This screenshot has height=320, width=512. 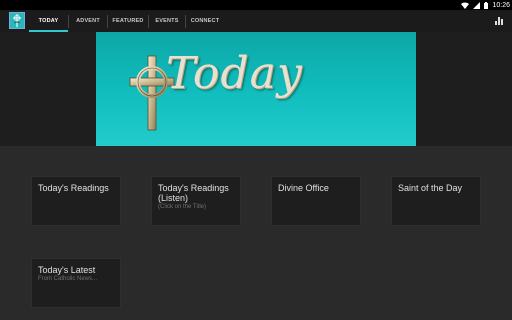 I want to click on app-bar: TODAY ADVENT FEATURED EVENTS CONNECT, so click(x=256, y=21).